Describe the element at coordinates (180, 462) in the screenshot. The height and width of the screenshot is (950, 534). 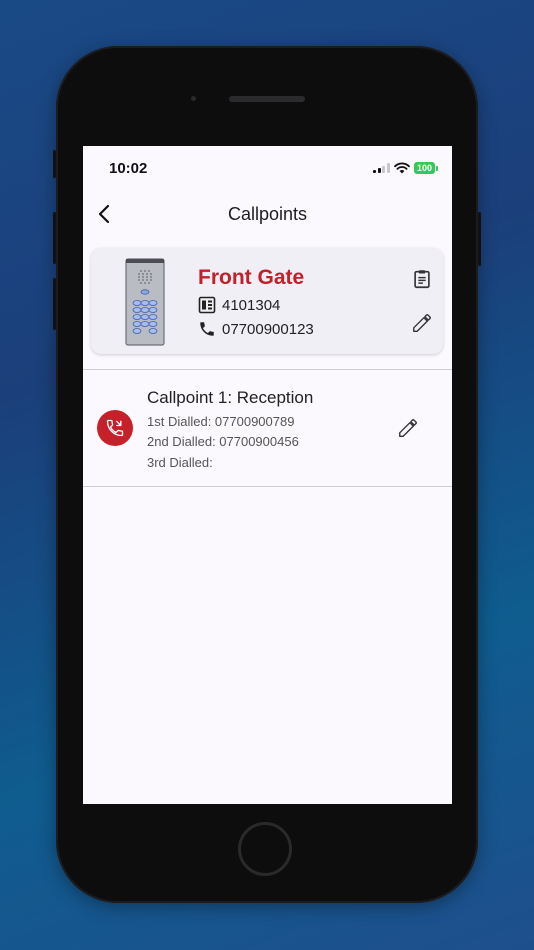
I see `third-dialled: 3rd Dialled:` at that location.